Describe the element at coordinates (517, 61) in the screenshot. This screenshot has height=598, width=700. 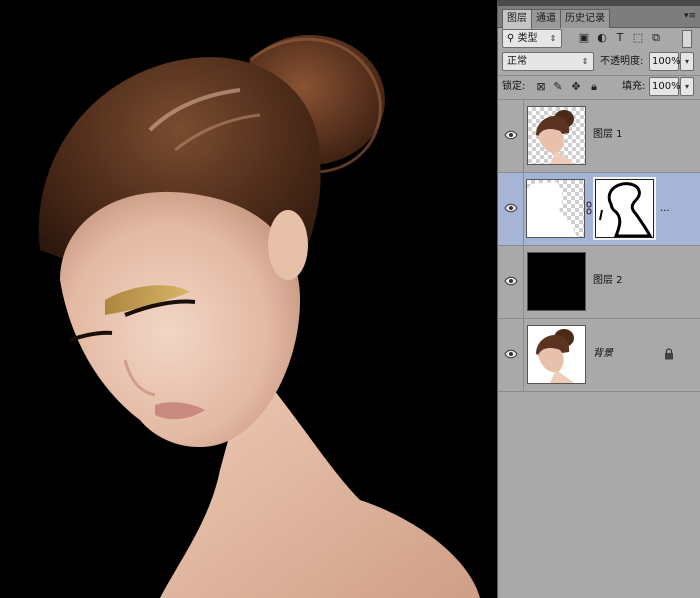
I see `blend-mode-value: 正常` at that location.